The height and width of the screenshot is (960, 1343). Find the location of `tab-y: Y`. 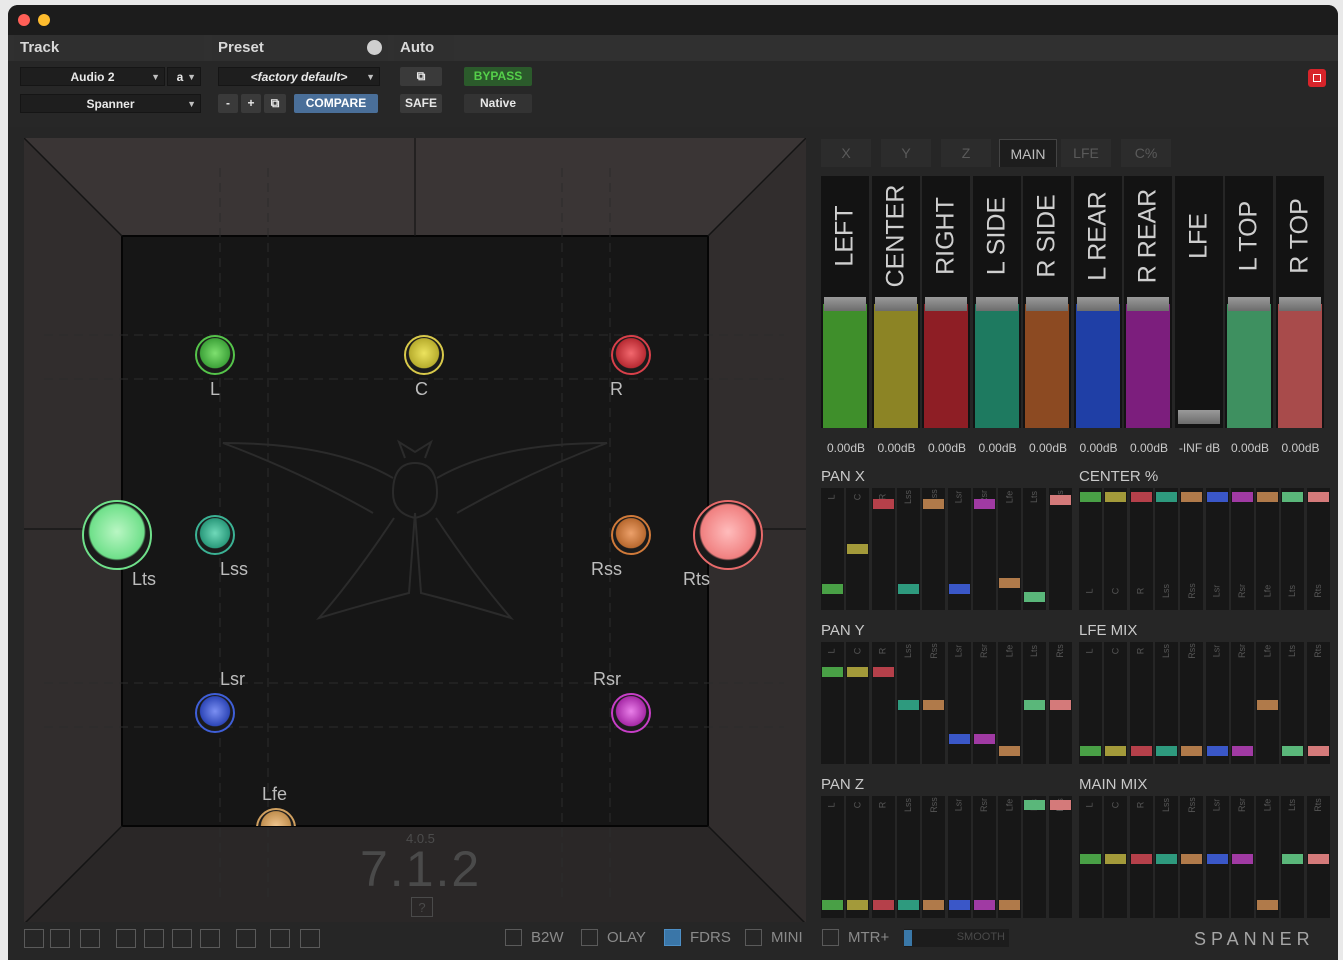

tab-y: Y is located at coordinates (906, 153).